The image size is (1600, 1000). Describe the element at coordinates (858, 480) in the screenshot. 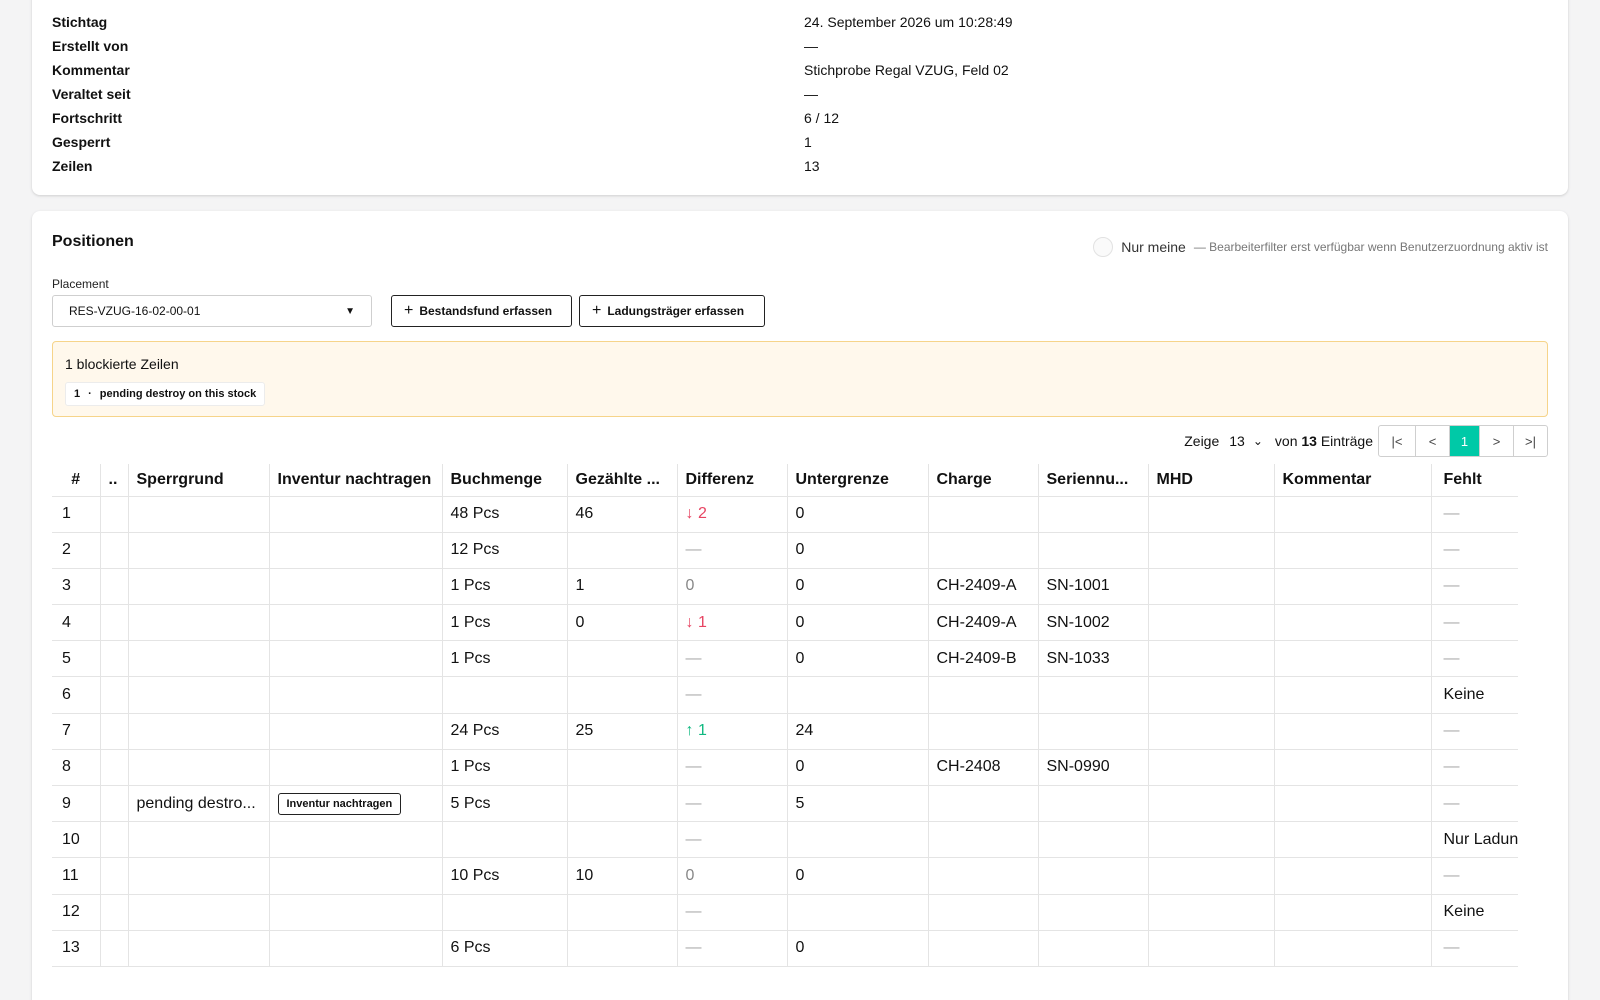

I see `column-header: Untergrenze` at that location.